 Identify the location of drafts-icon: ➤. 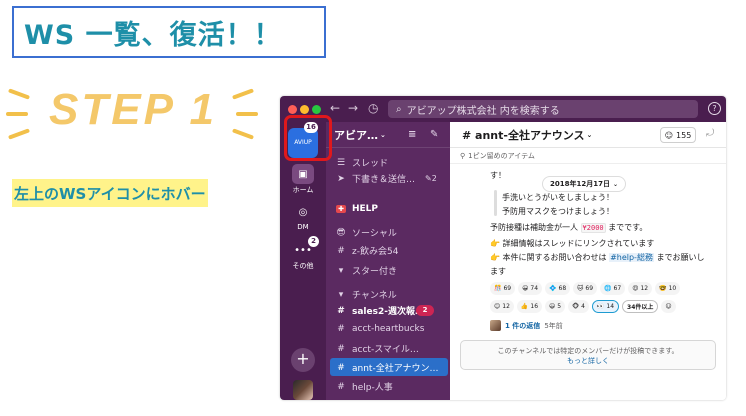
(341, 178).